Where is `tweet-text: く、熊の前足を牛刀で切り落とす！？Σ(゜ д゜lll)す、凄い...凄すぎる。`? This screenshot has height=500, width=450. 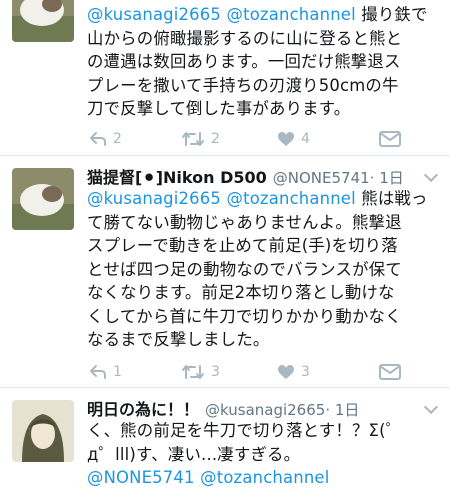
tweet-text: く、熊の前足を牛刀で切り落とす！？Σ(゜ д゜lll)す、凄い...凄すぎる。 is located at coordinates (263, 442).